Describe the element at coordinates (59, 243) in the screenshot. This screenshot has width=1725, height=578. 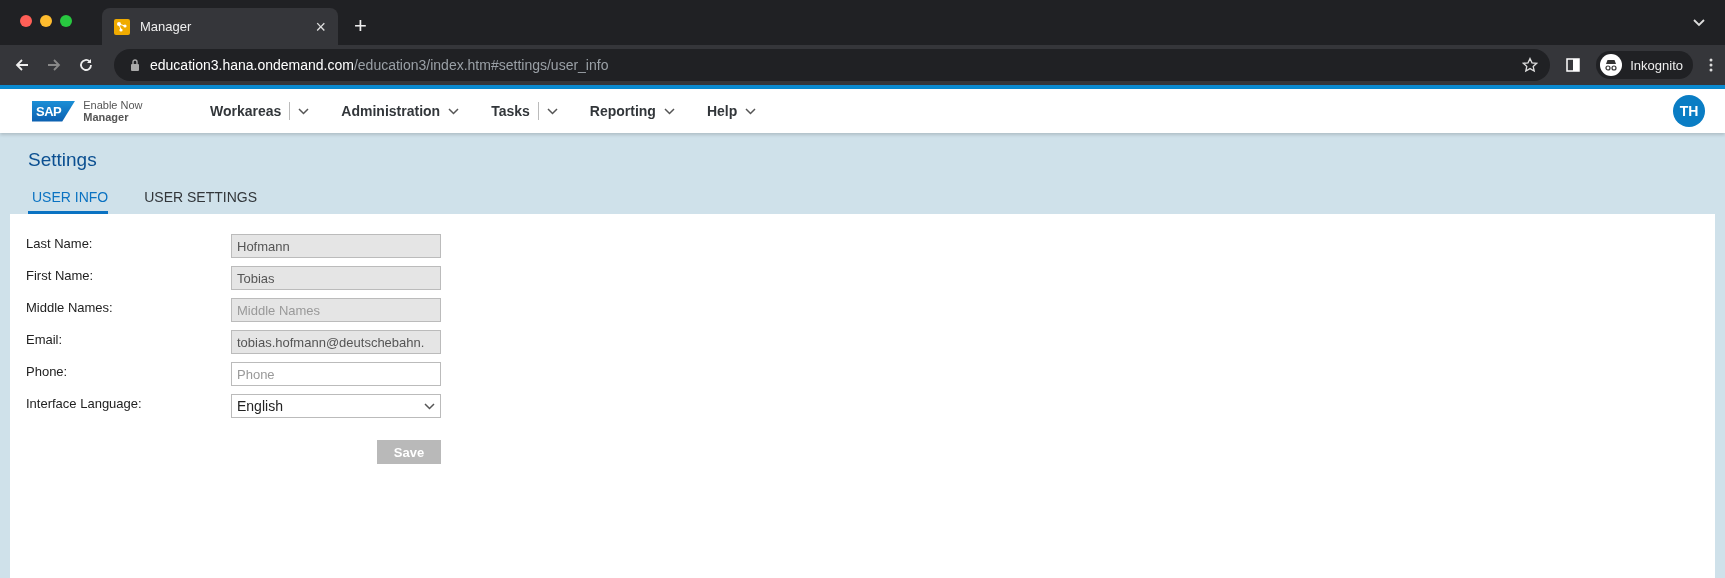
I see `field-label: Last Name:` at that location.